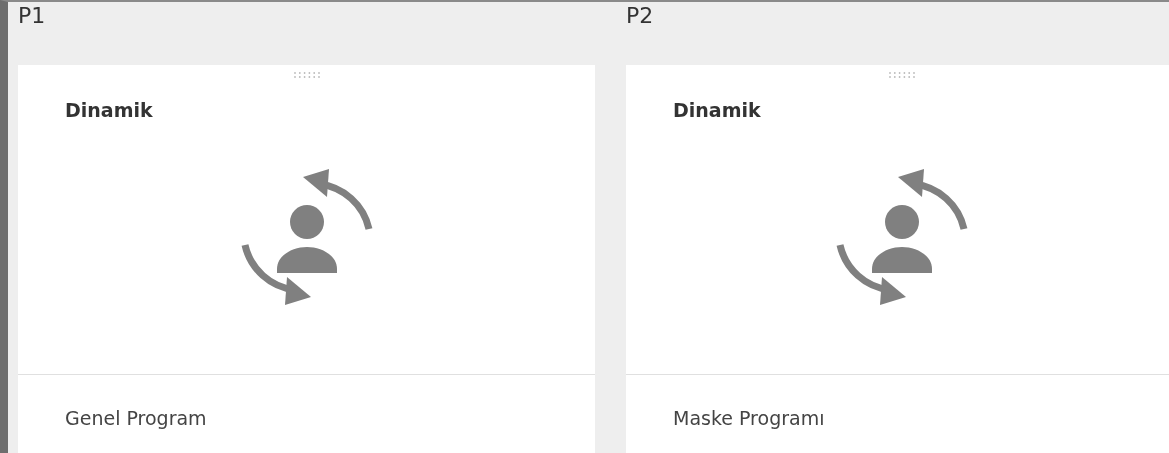 The height and width of the screenshot is (453, 1169). I want to click on program-name: Maske Programı, so click(749, 417).